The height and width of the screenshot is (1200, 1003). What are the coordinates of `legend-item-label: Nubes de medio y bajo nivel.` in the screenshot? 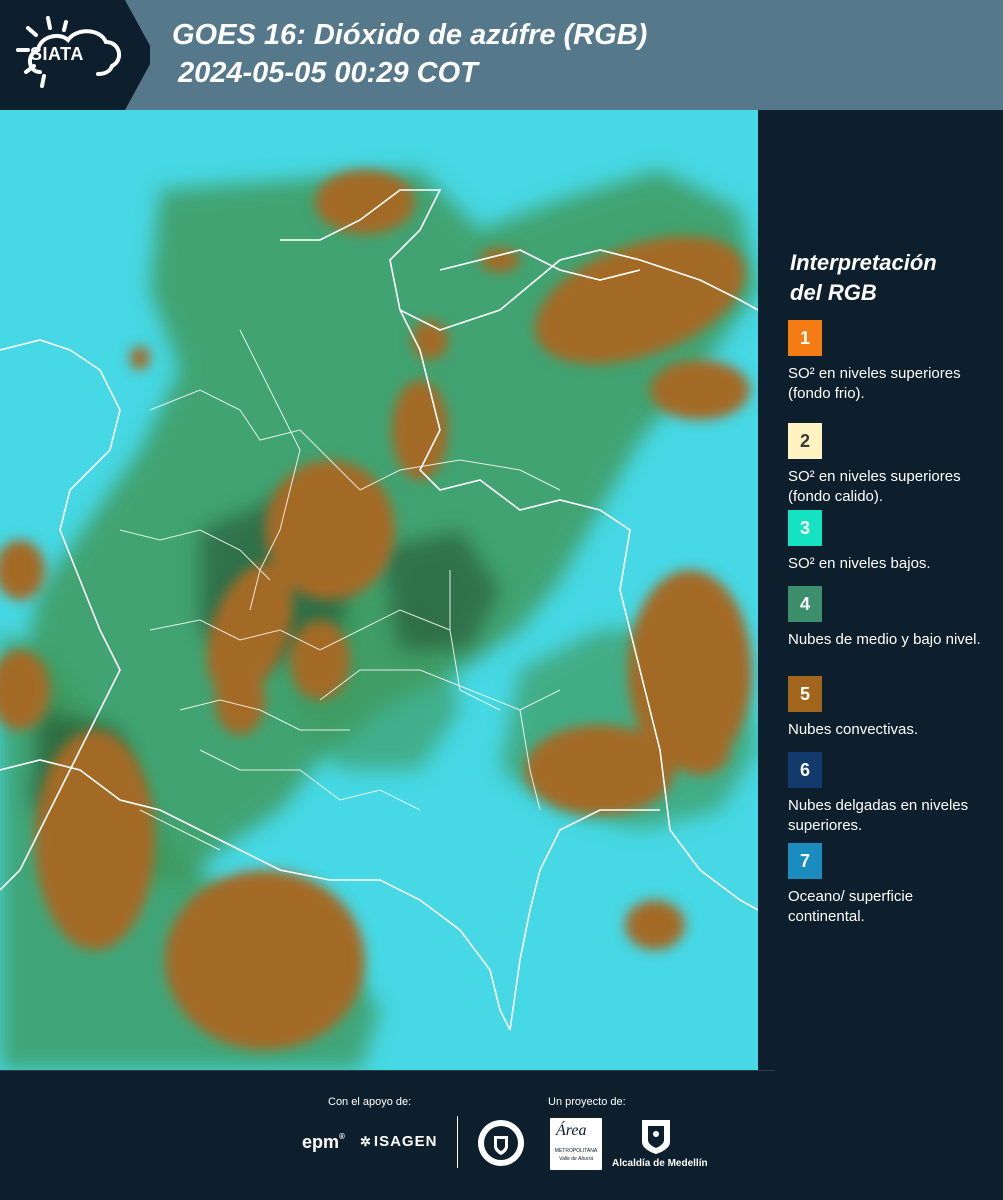 It's located at (884, 639).